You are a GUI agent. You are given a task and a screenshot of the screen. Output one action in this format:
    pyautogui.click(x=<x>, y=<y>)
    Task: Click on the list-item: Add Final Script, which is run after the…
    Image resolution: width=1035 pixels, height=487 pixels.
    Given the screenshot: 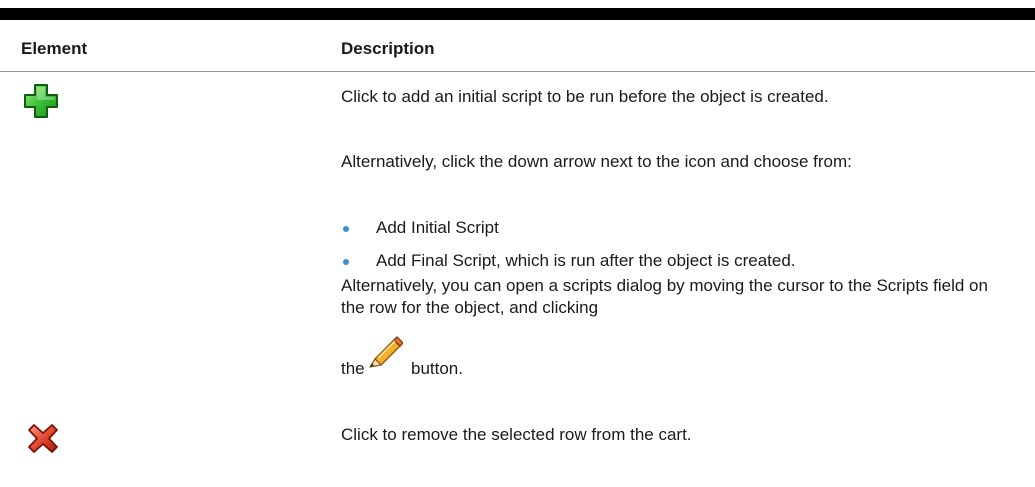 What is the action you would take?
    pyautogui.click(x=681, y=261)
    